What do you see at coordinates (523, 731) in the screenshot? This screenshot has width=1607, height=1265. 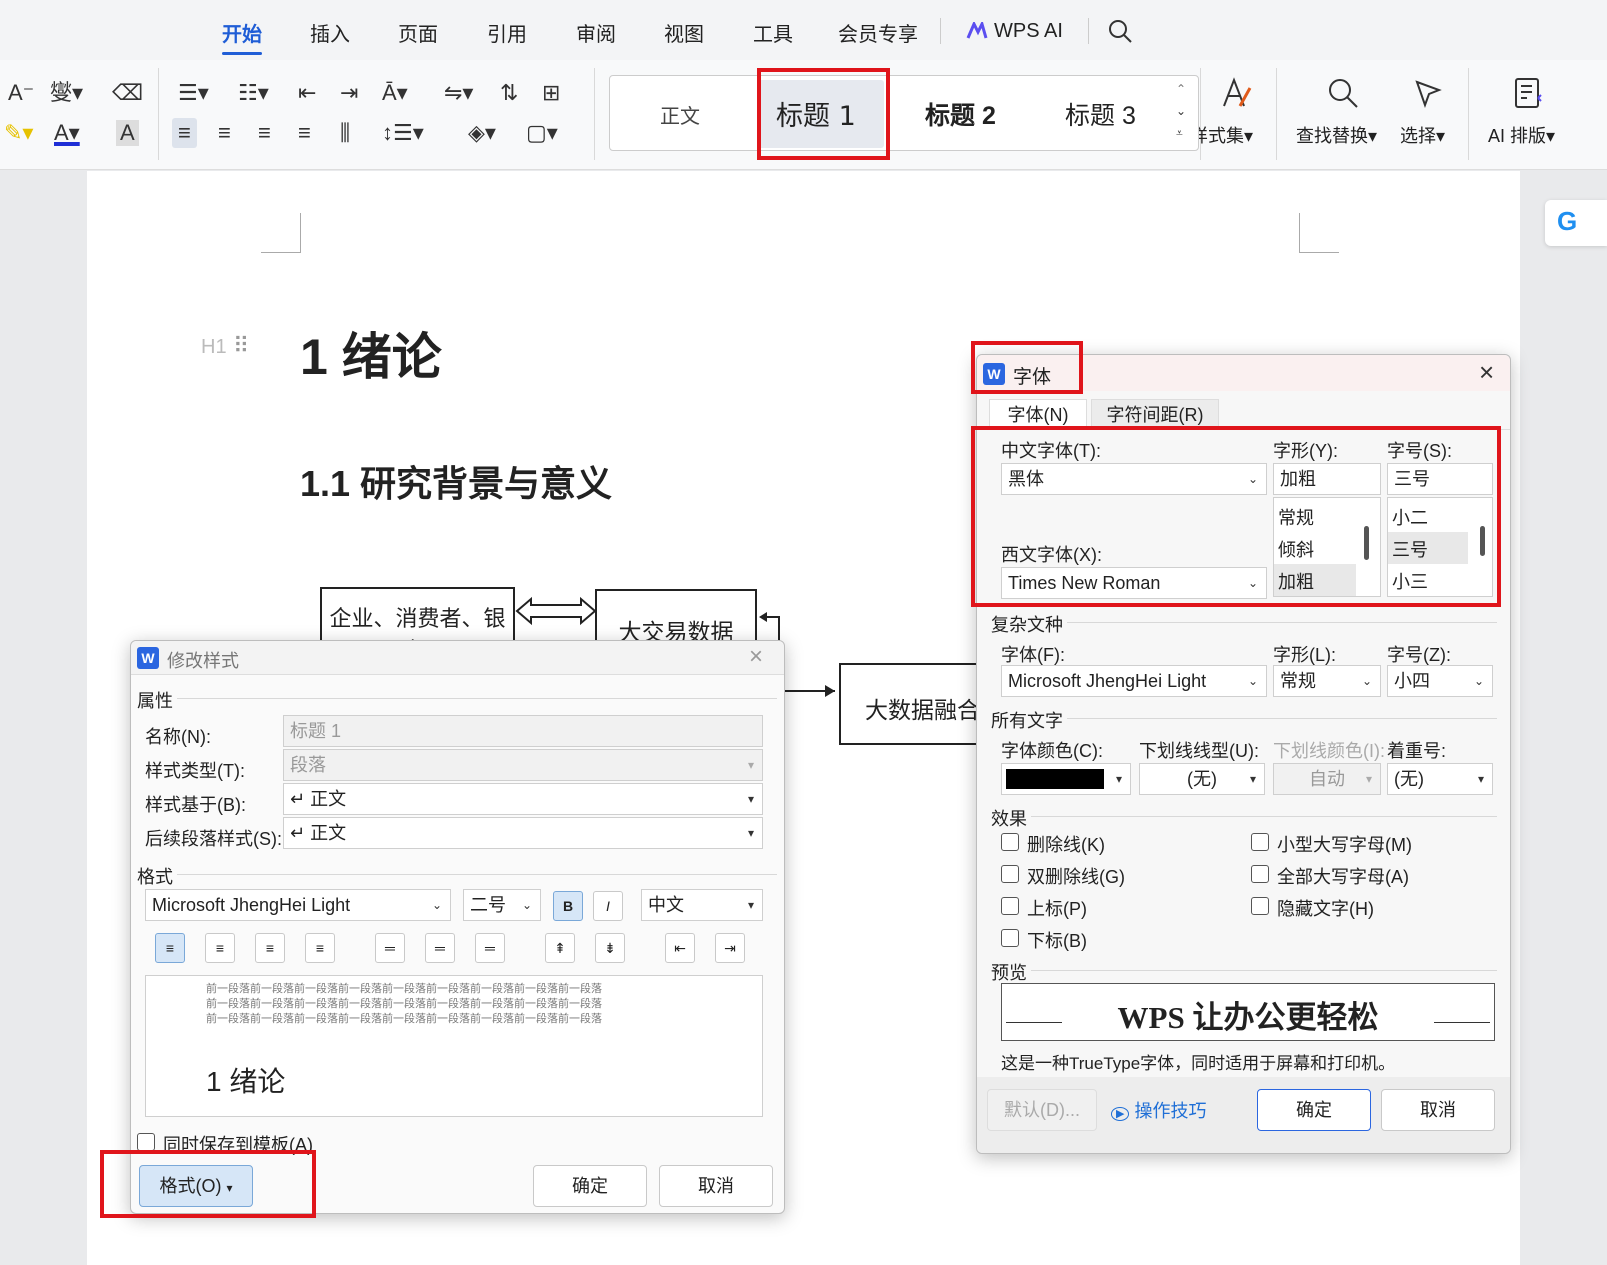 I see `name-field: 标题 1` at bounding box center [523, 731].